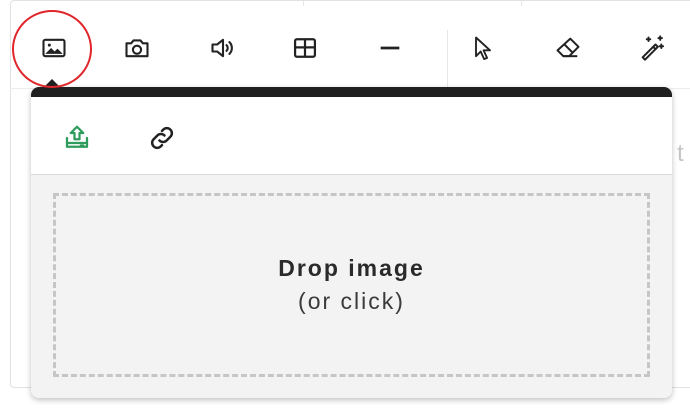  I want to click on insert-image-button, so click(54, 48).